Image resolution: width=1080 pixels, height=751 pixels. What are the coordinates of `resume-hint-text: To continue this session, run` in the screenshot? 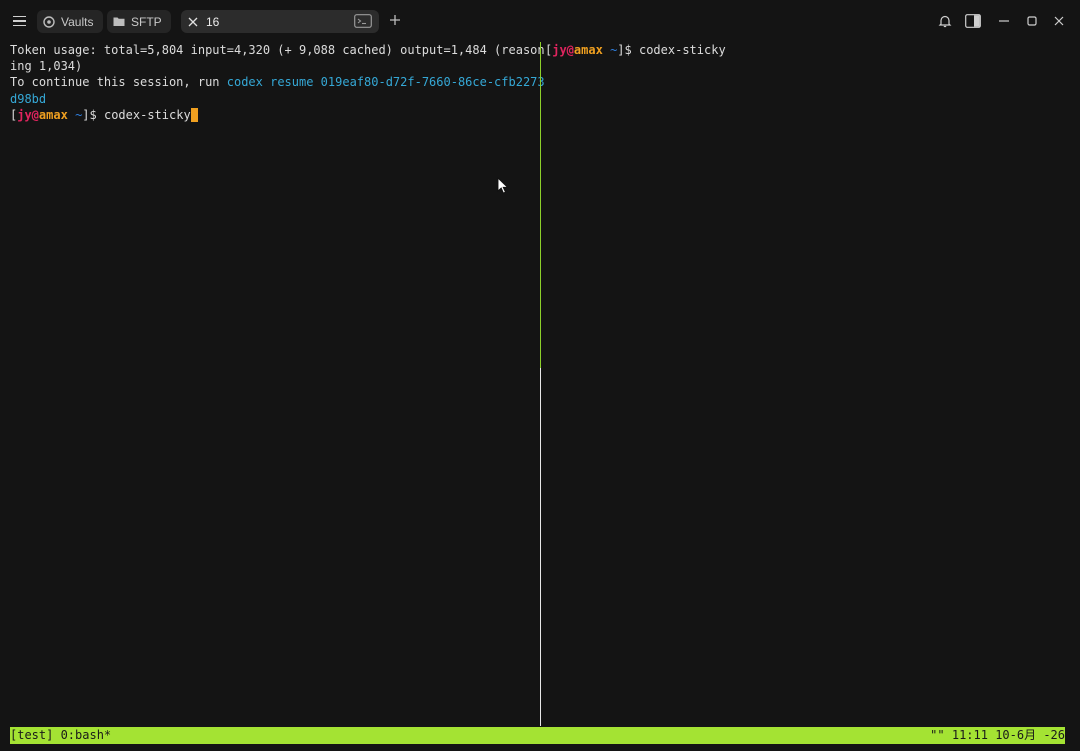 It's located at (118, 82).